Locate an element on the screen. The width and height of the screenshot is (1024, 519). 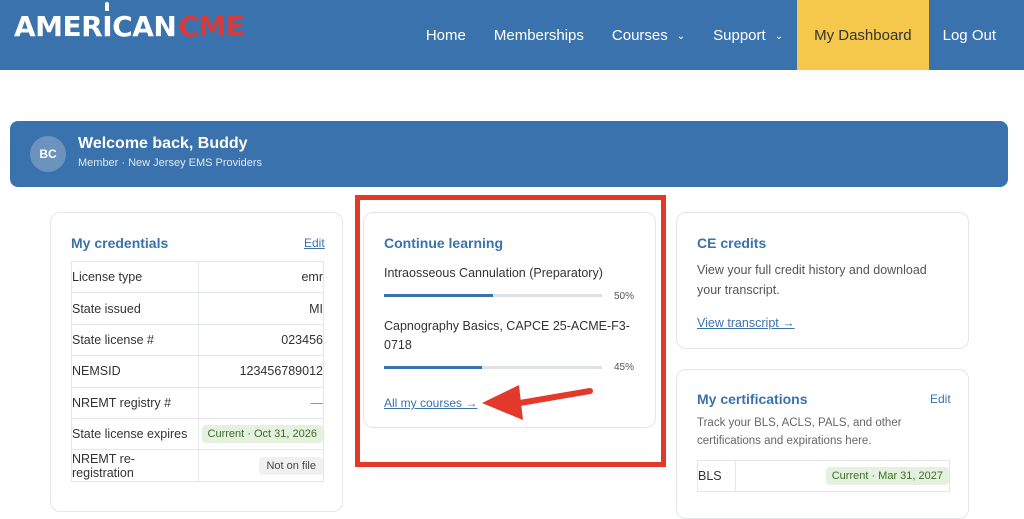
nav-courses: Courses ⌄ is located at coordinates (648, 35).